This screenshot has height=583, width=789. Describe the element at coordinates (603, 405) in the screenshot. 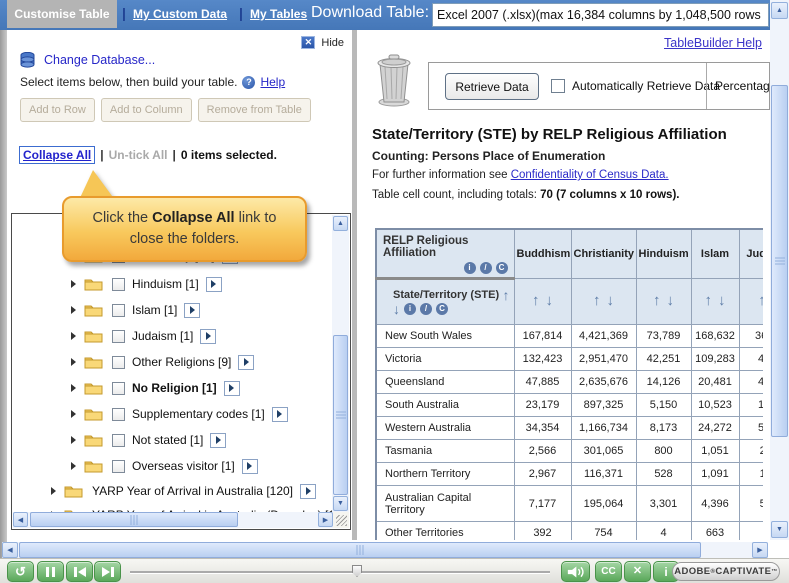

I see `table-cell: 897,325` at that location.